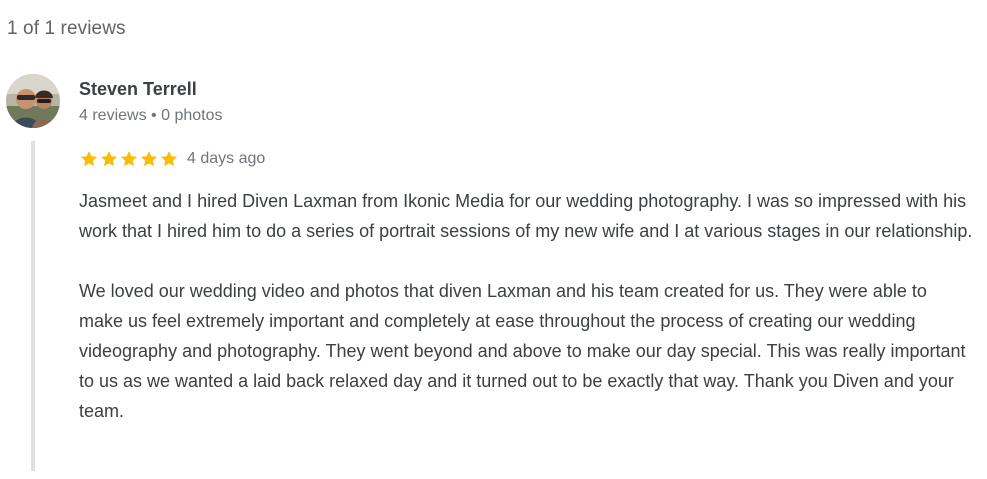 This screenshot has width=987, height=479. I want to click on review-count: 1 of 1 reviews, so click(66, 28).